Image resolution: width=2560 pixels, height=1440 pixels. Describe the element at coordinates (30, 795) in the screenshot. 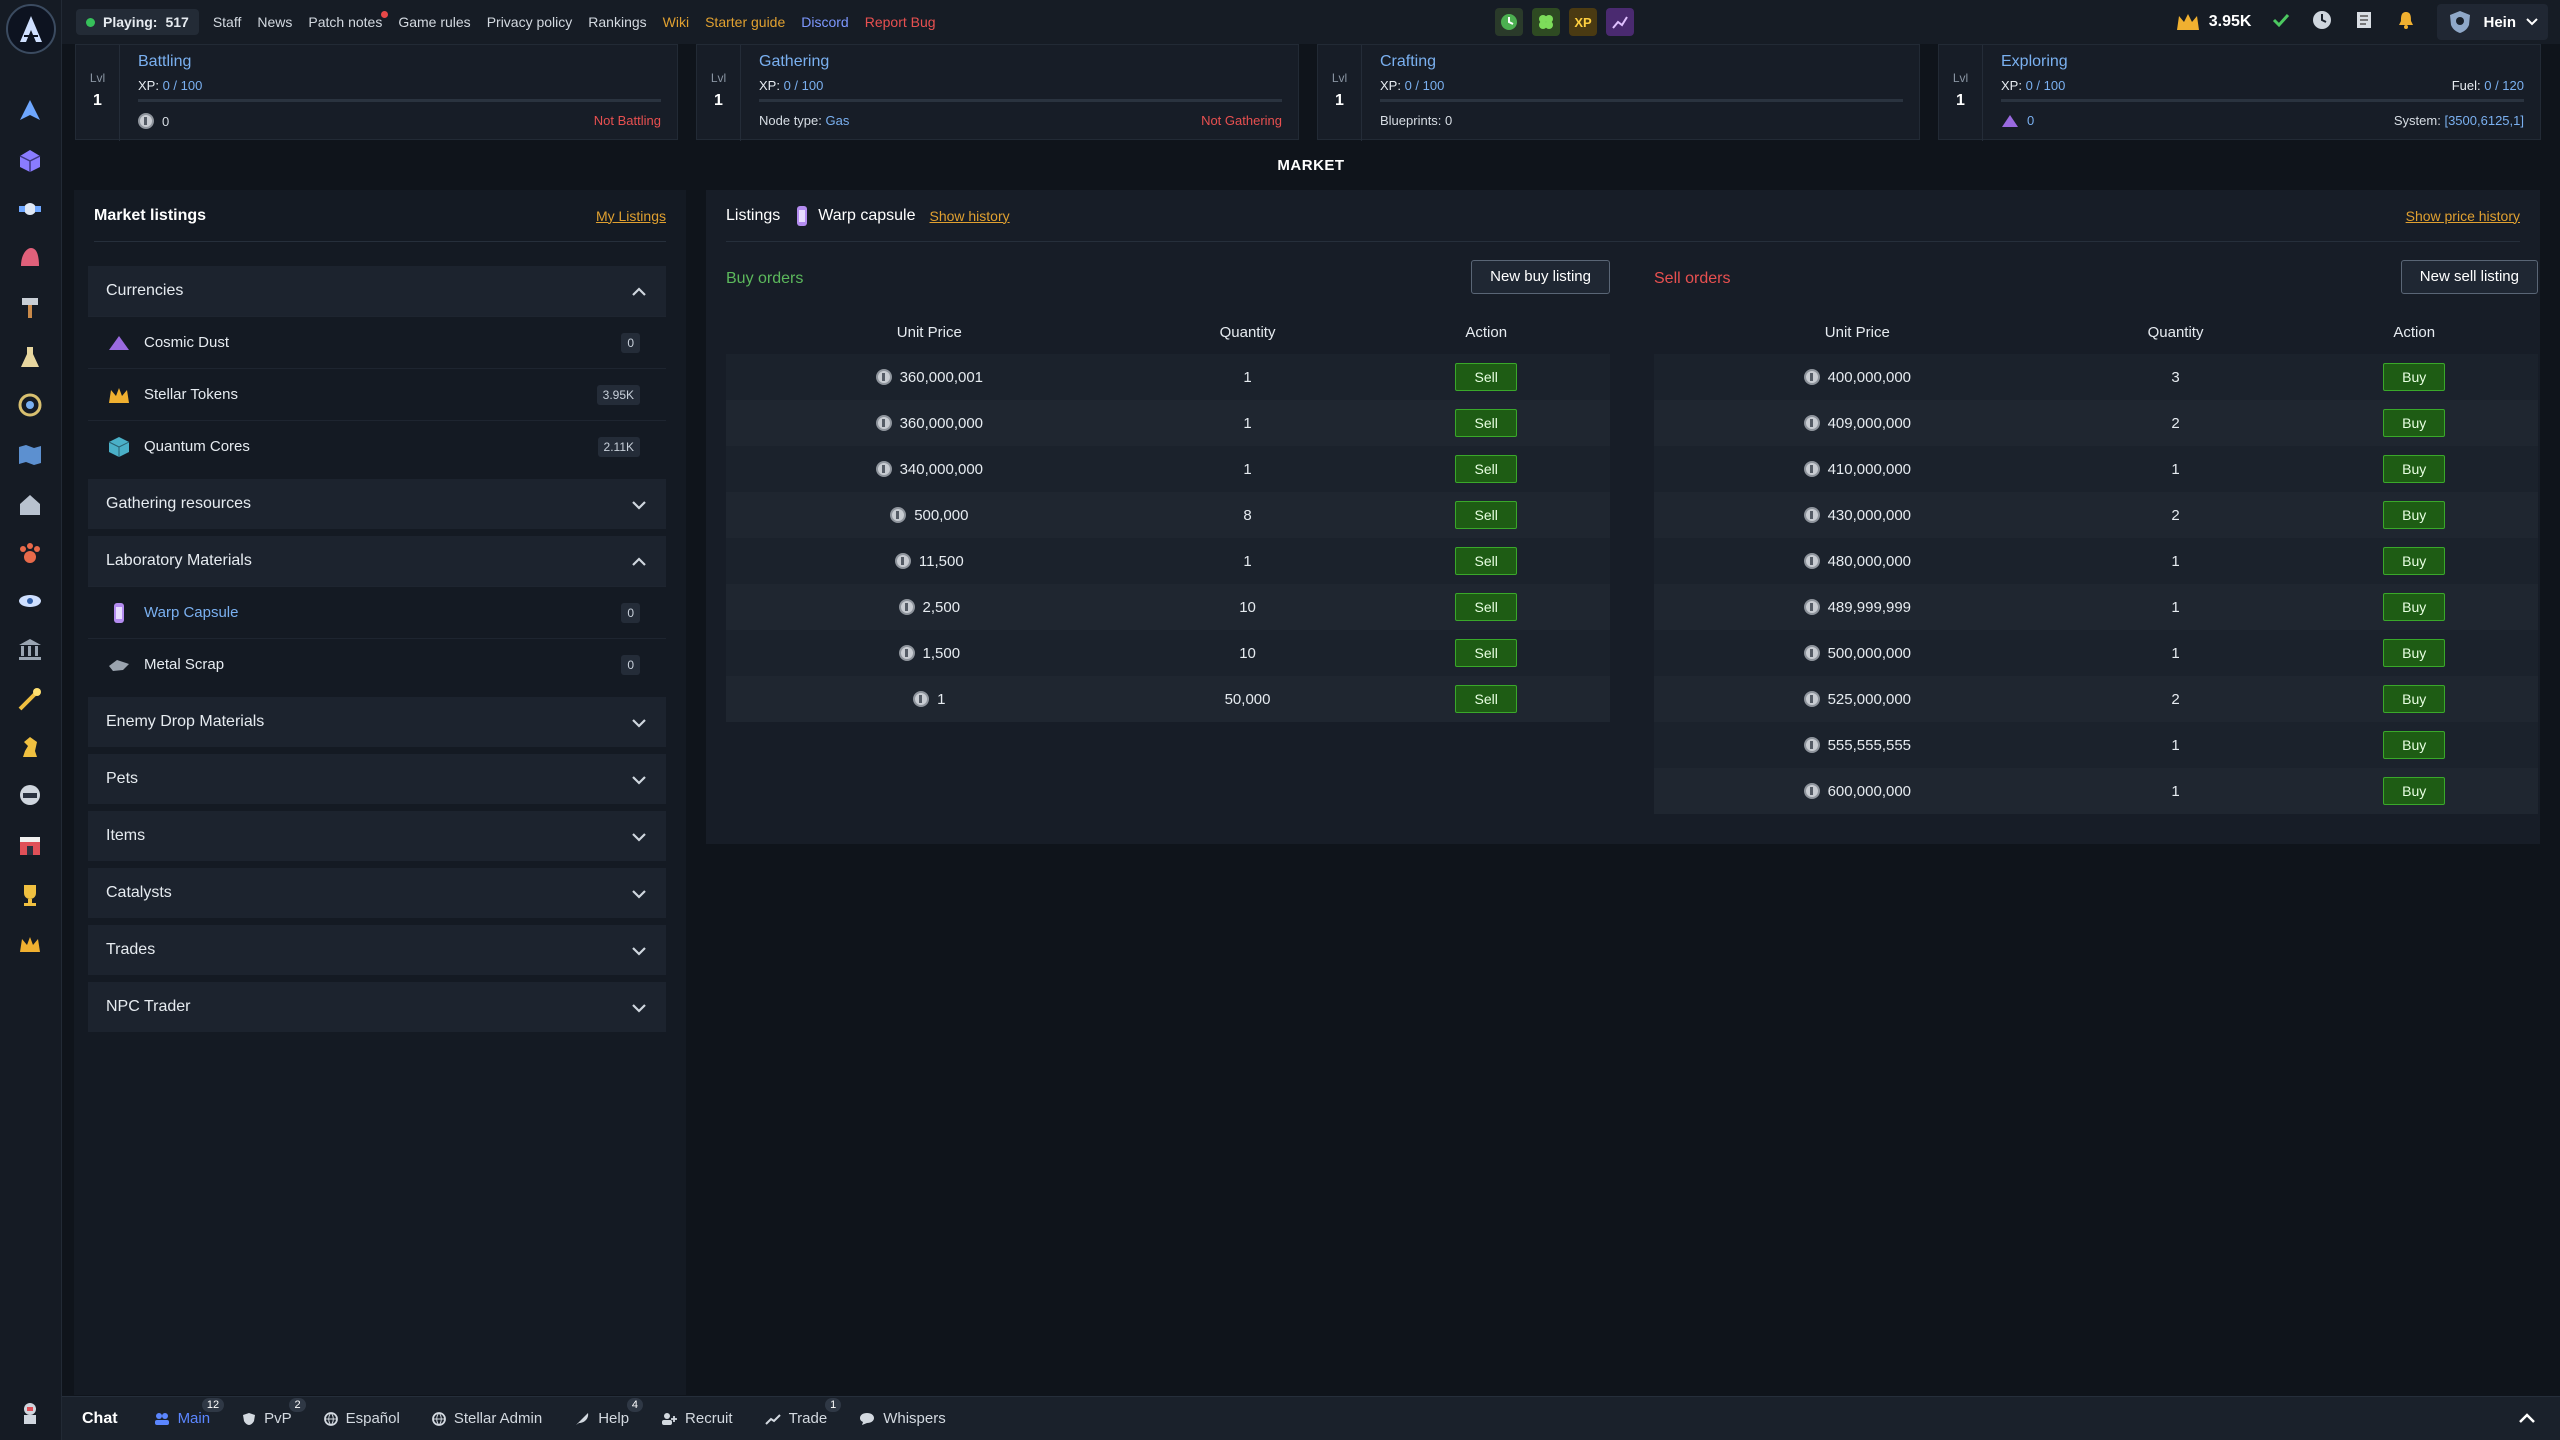

I see `helmet-icon` at that location.